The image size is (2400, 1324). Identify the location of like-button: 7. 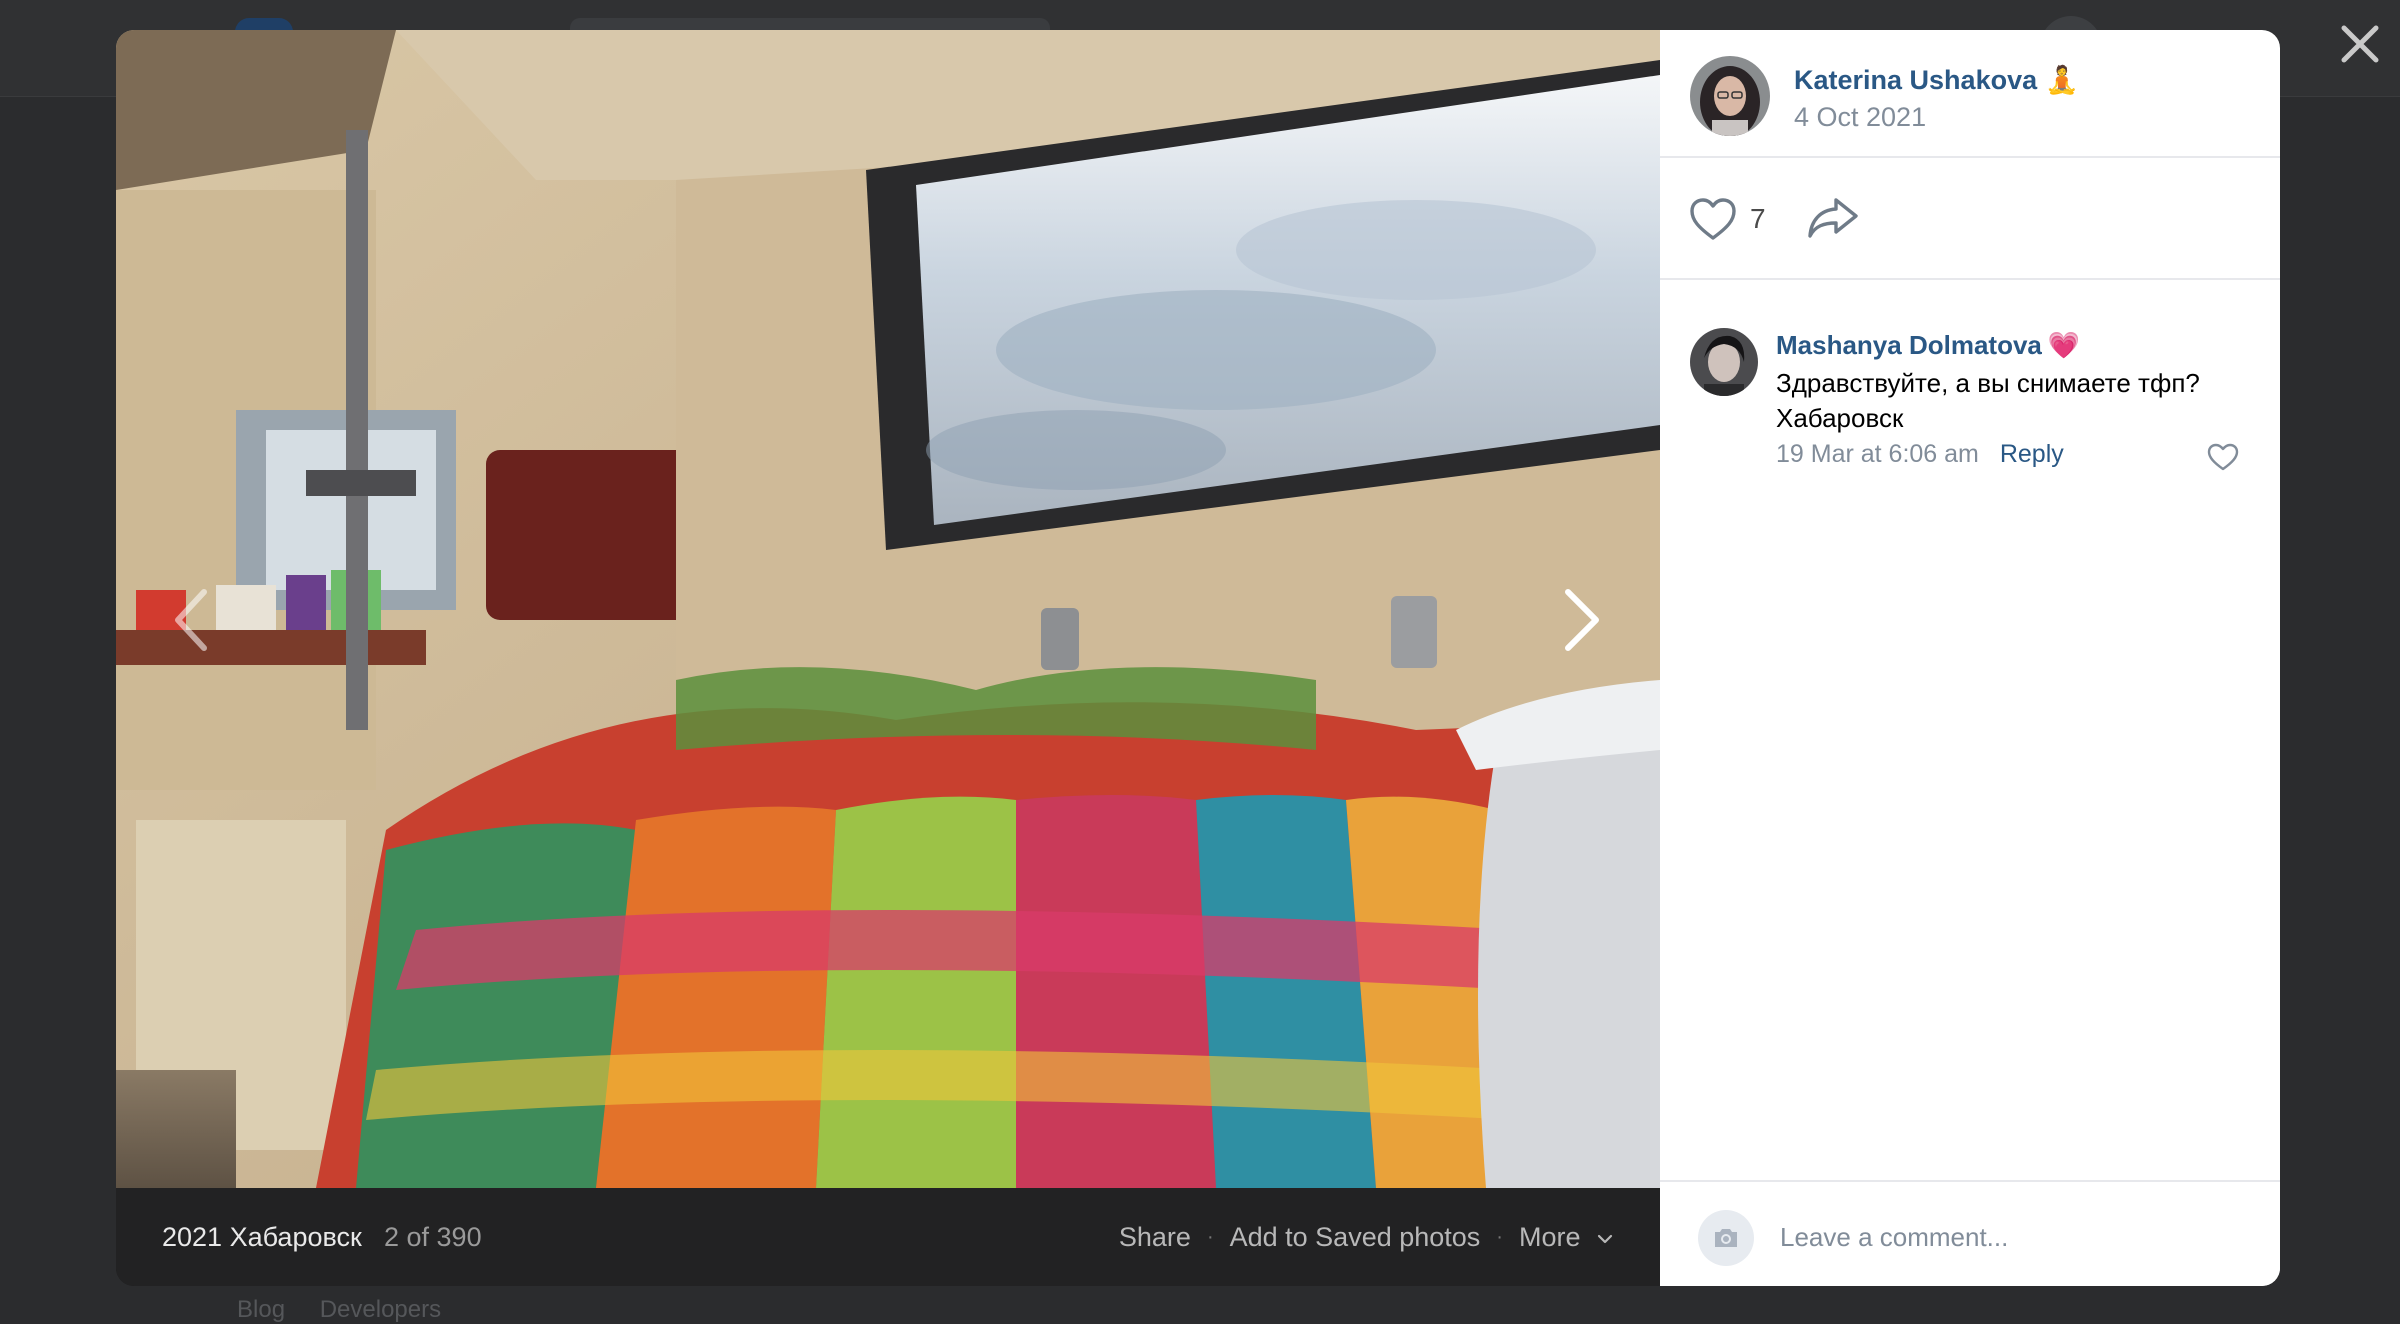
(1727, 219).